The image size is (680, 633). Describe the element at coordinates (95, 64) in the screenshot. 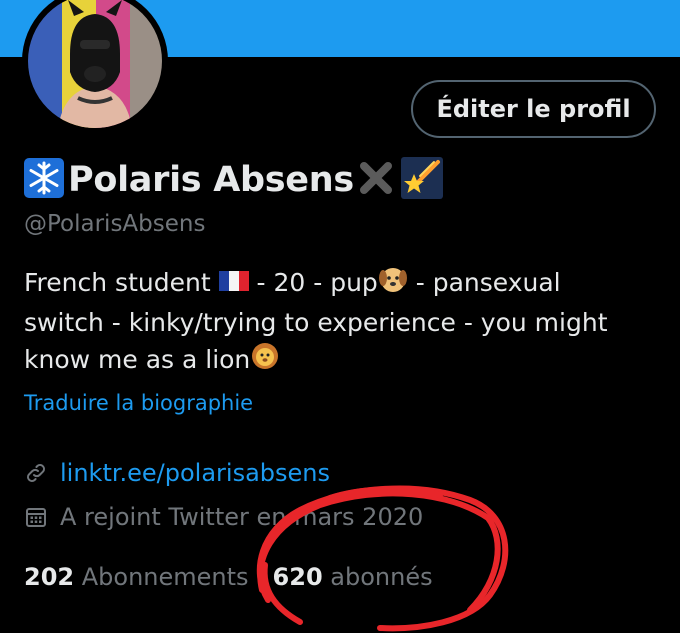

I see `avatar-image` at that location.